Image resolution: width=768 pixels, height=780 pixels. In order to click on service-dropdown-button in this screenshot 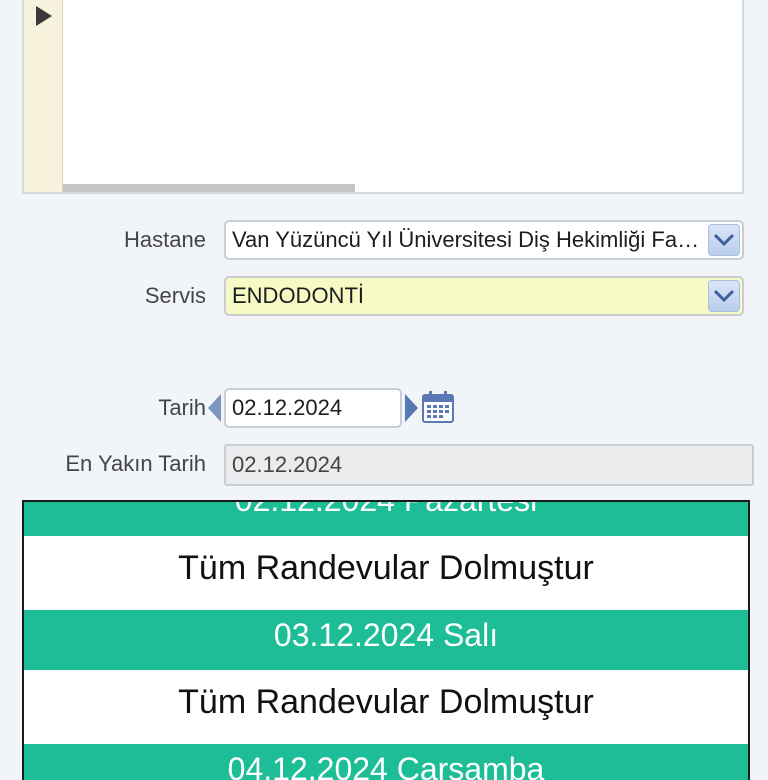, I will do `click(724, 296)`.